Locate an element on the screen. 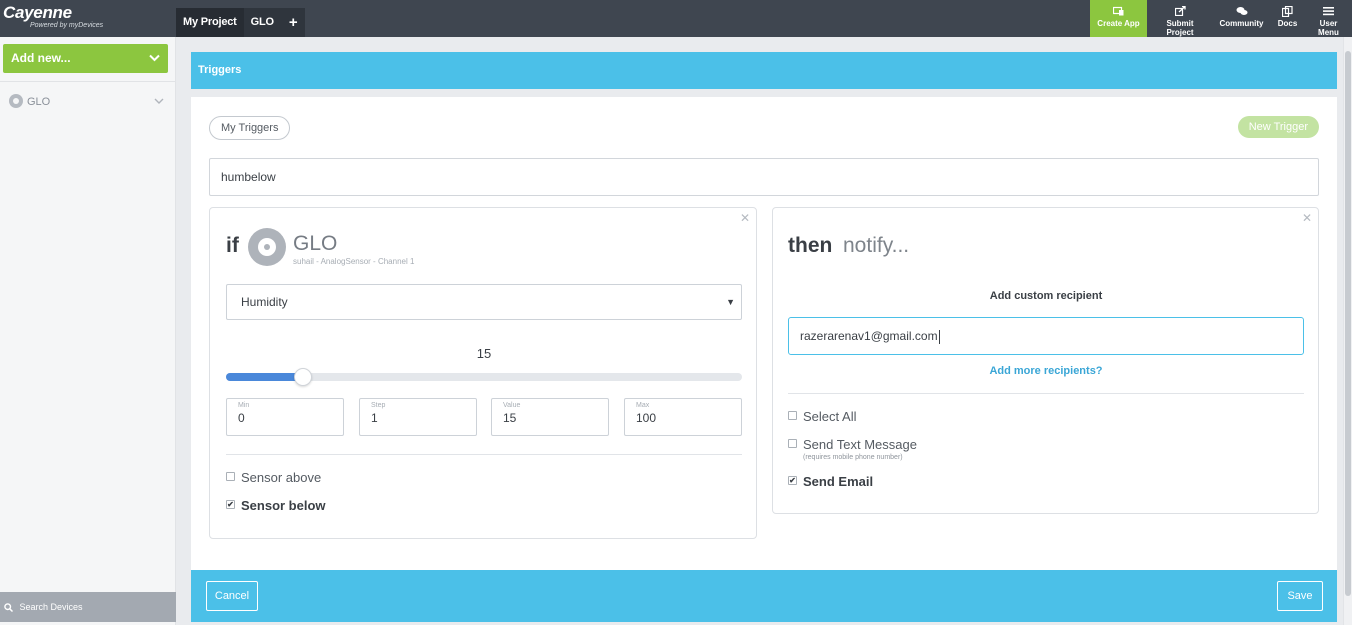  step-field: Step 1 is located at coordinates (418, 417).